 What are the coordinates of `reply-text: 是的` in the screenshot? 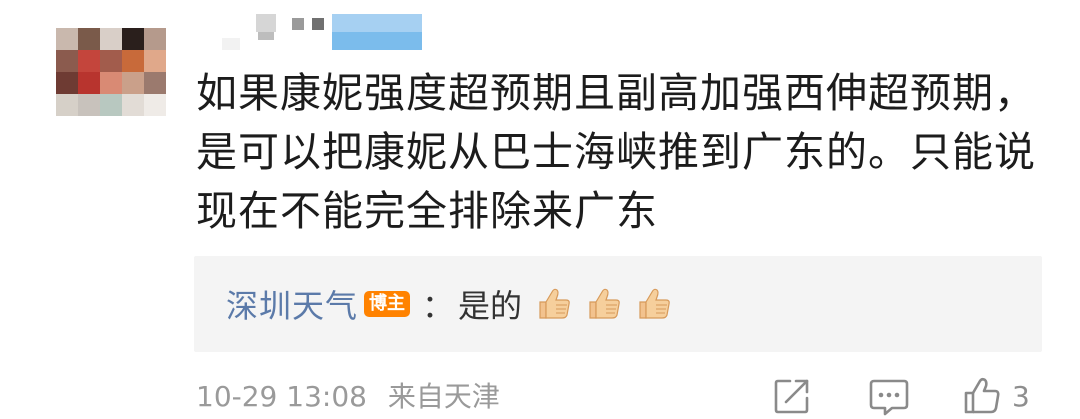 It's located at (490, 306).